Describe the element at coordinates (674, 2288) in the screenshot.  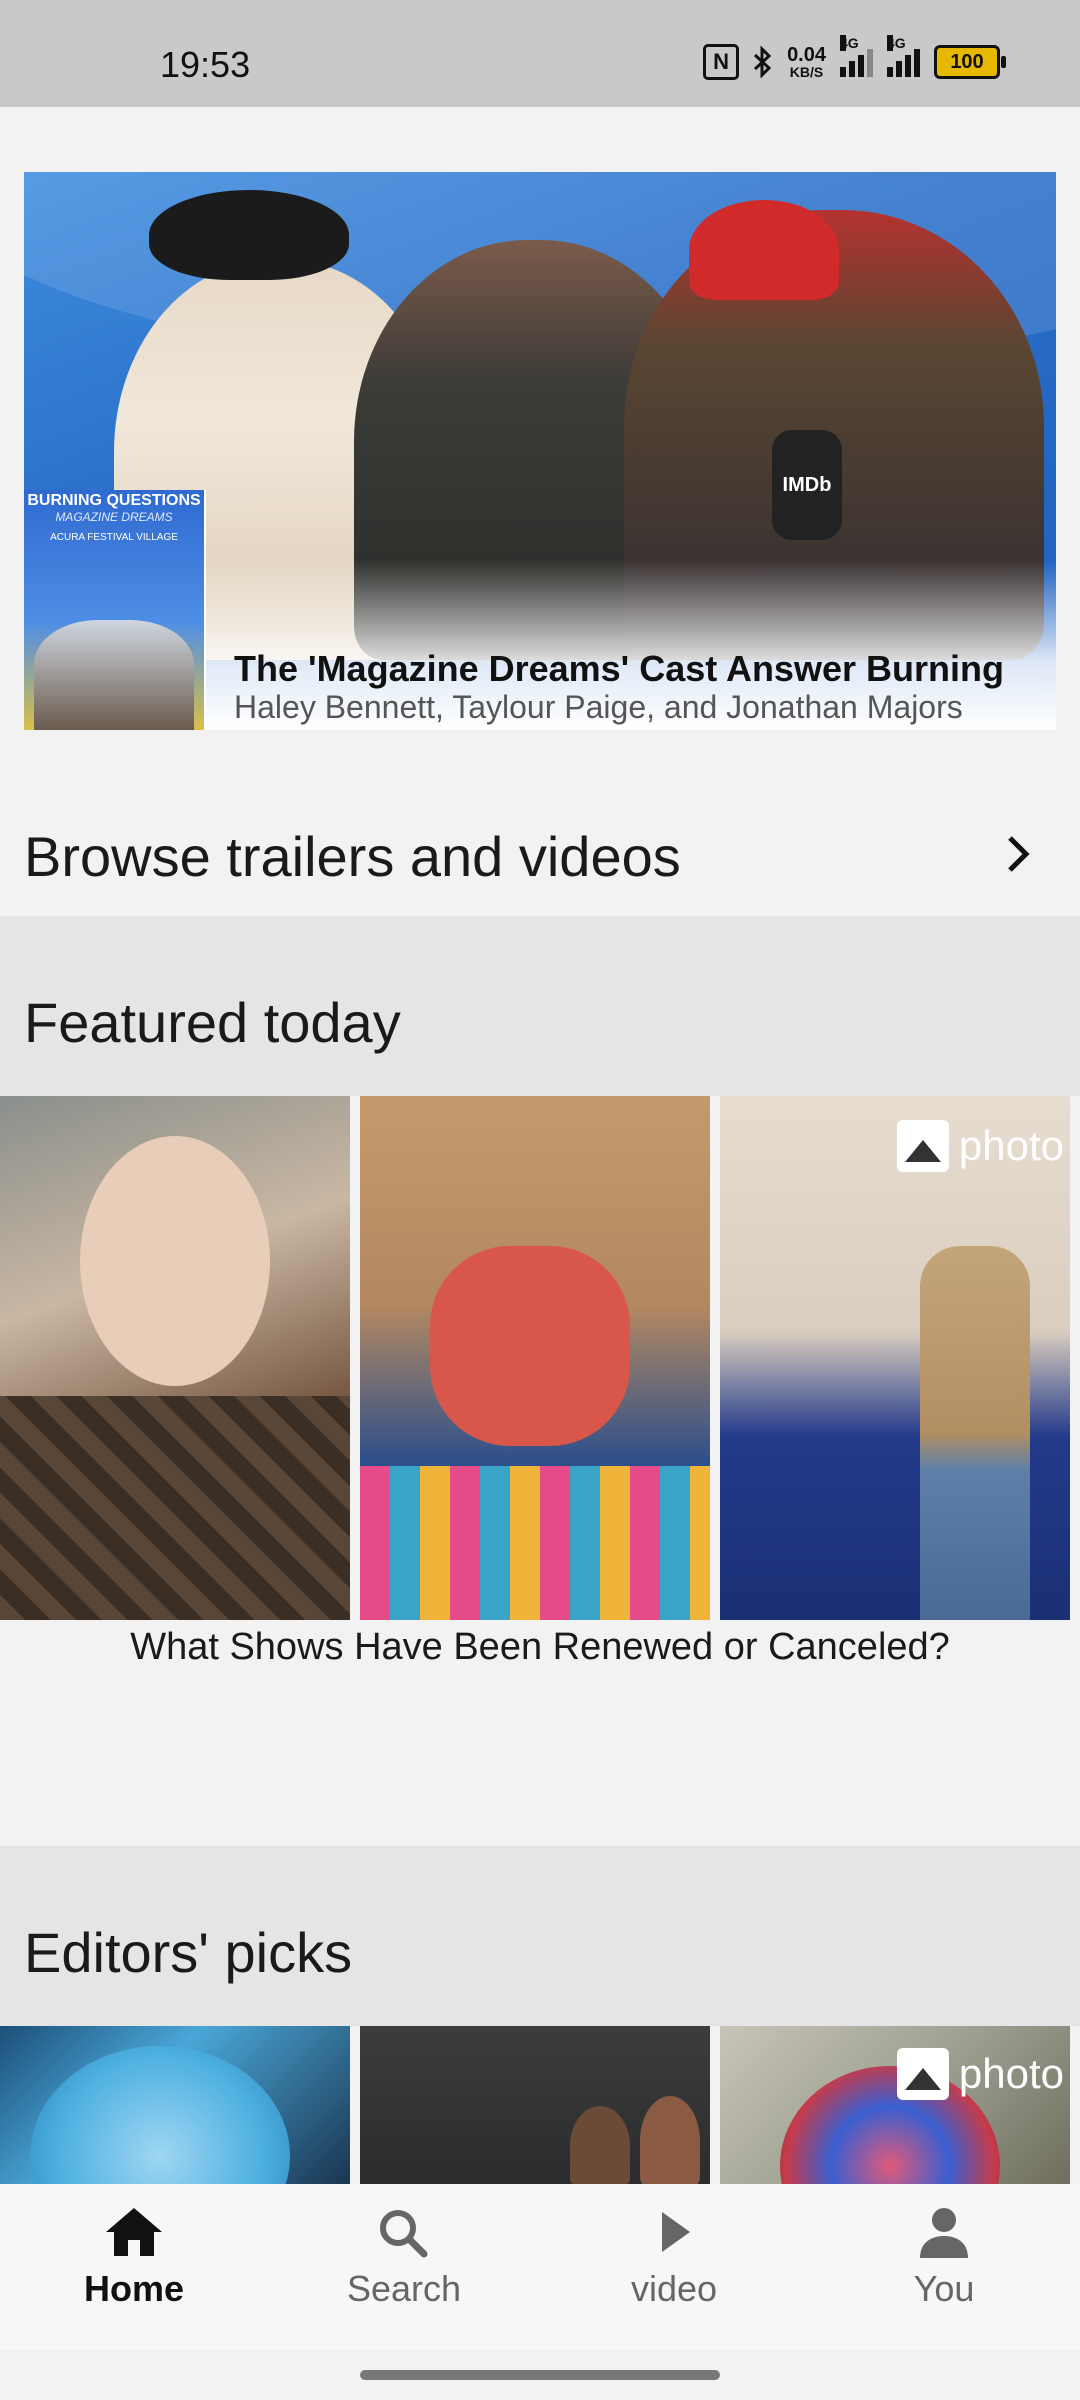
I see `nav-video-label: video` at that location.